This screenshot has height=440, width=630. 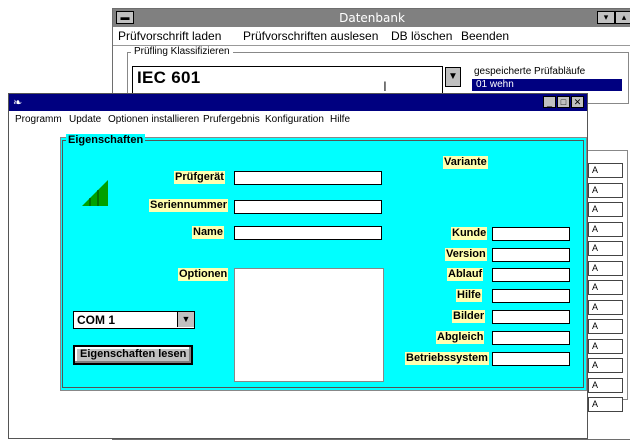 I want to click on saved-runs-label: gespeicherte Prüfabläufe, so click(x=530, y=71).